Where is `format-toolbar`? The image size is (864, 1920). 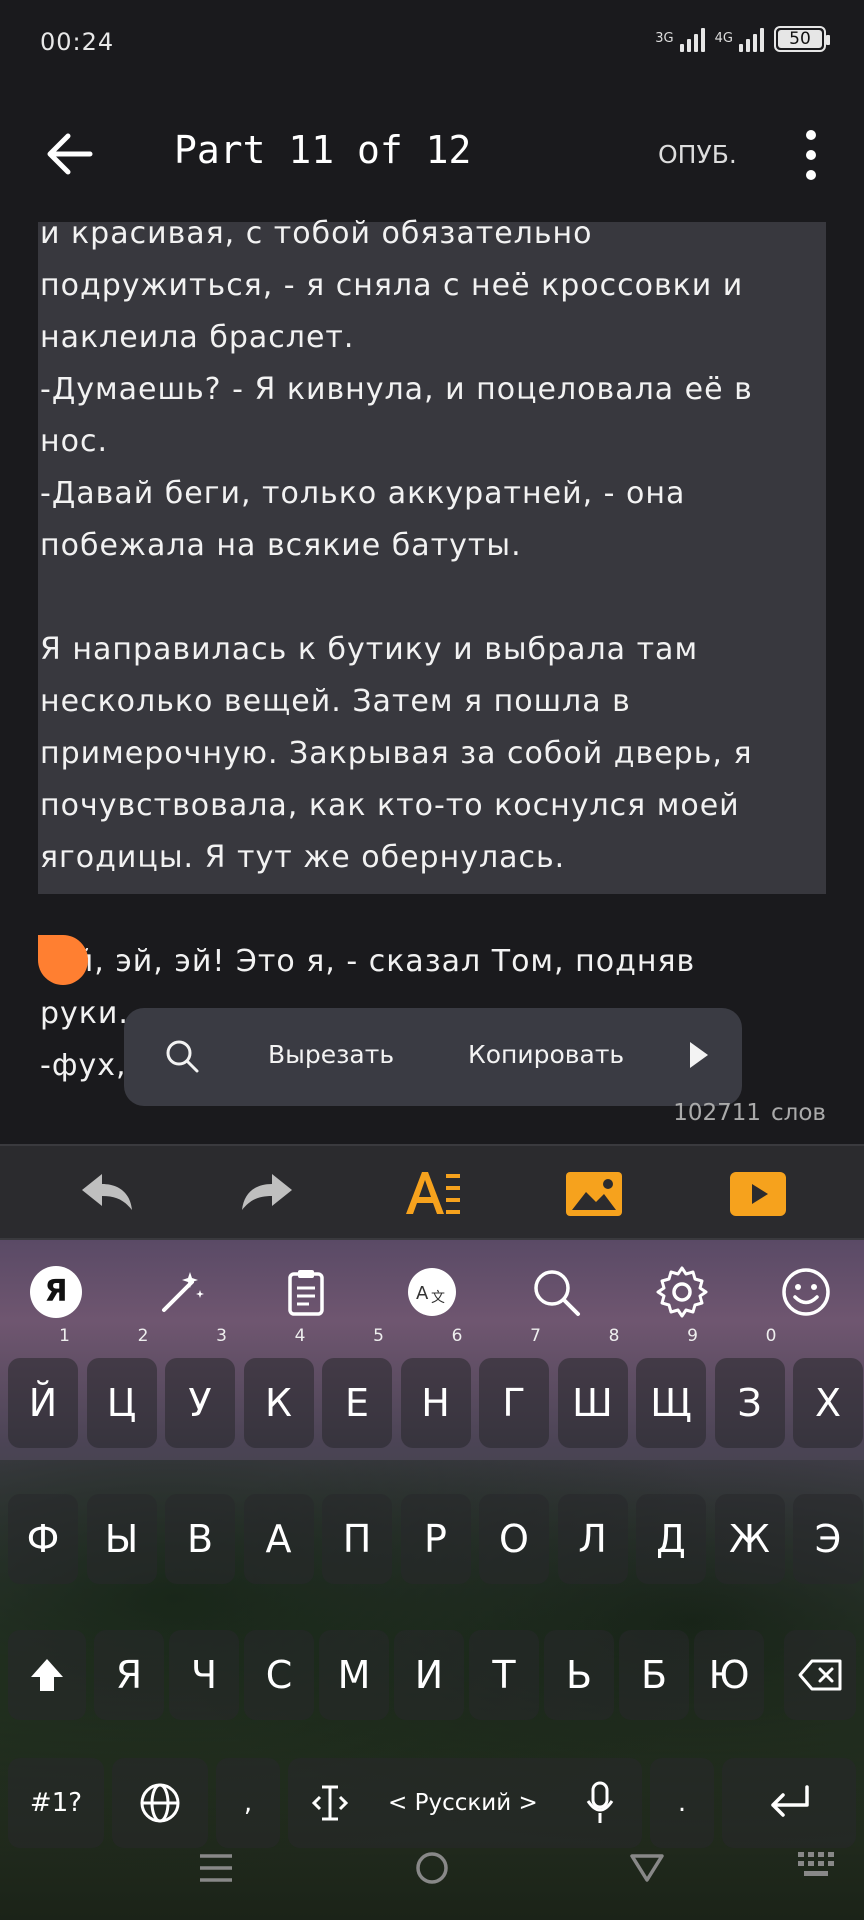 format-toolbar is located at coordinates (432, 1192).